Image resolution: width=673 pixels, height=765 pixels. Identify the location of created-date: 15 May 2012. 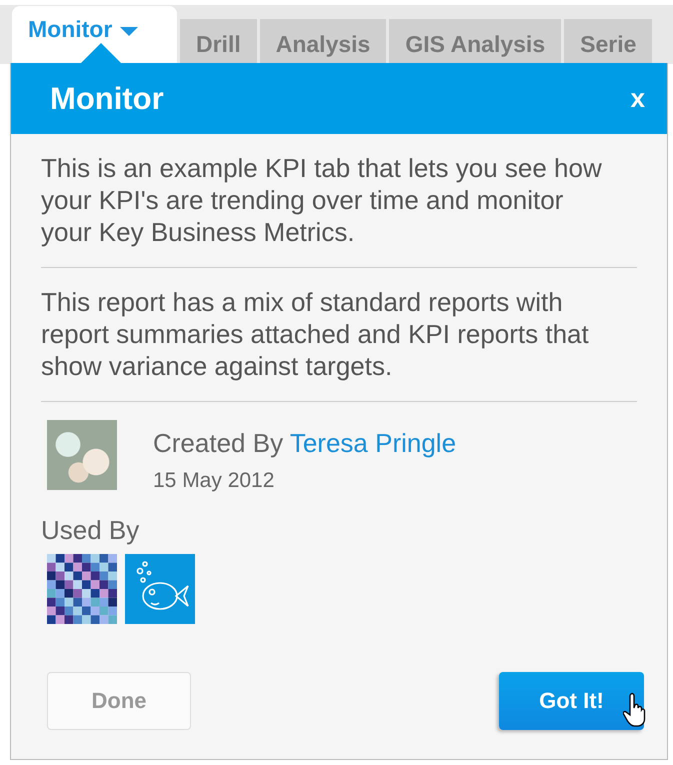
(214, 481).